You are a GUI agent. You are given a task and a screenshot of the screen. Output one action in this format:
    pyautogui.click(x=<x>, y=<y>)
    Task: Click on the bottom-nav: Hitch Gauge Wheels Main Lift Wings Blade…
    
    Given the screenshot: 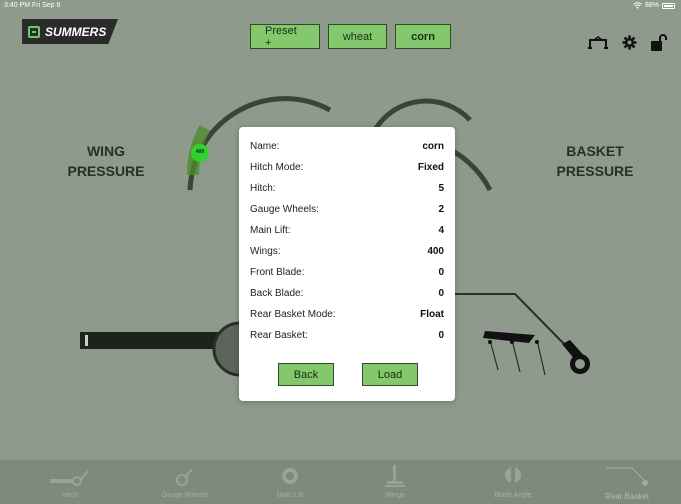 What is the action you would take?
    pyautogui.click(x=340, y=482)
    